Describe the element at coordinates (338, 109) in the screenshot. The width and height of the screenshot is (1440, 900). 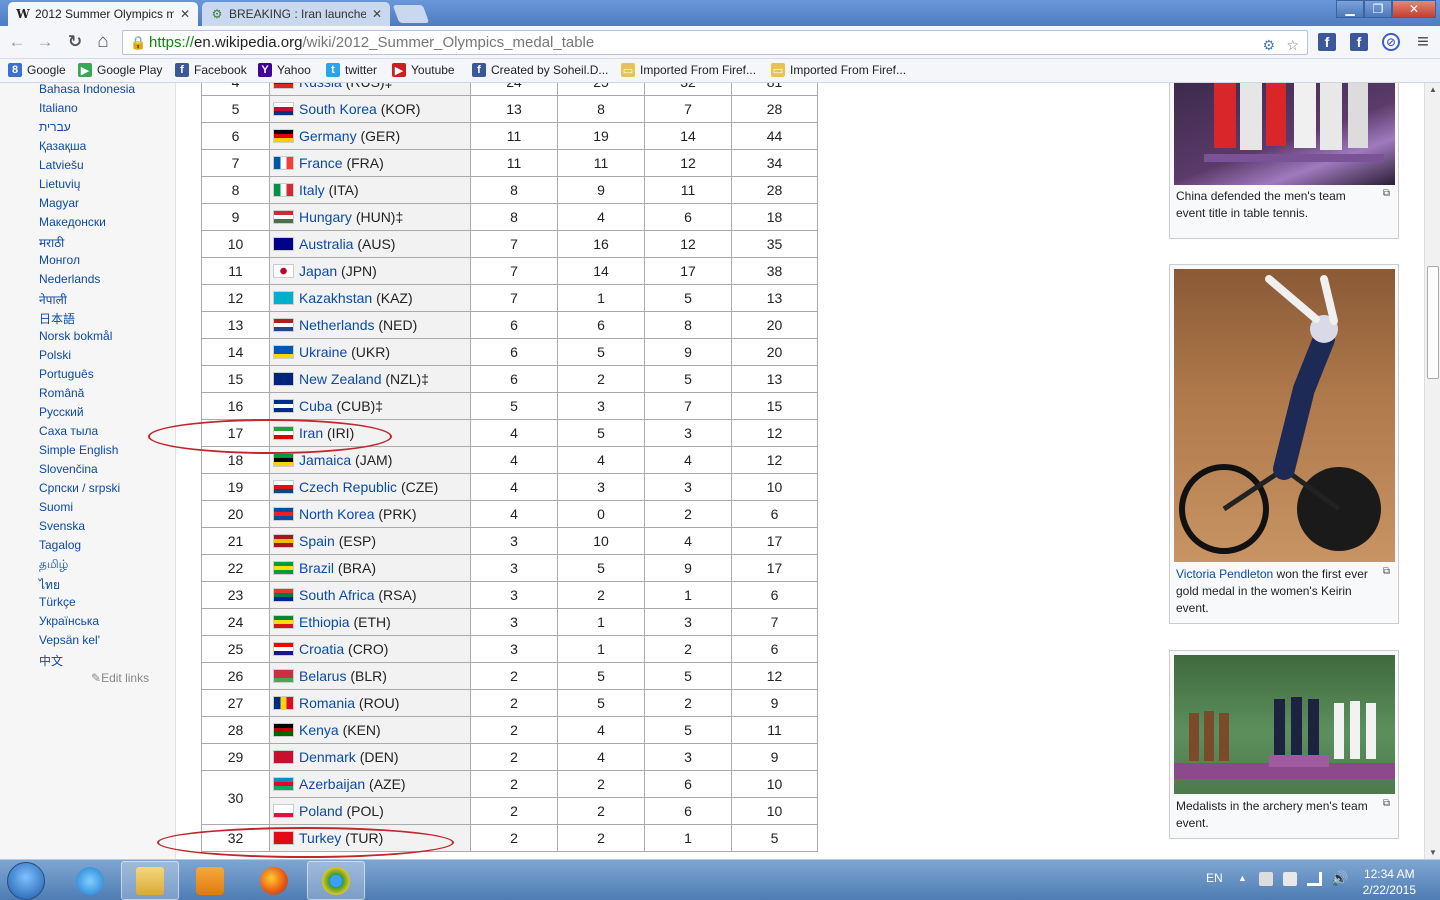
I see `nation-link: South Korea` at that location.